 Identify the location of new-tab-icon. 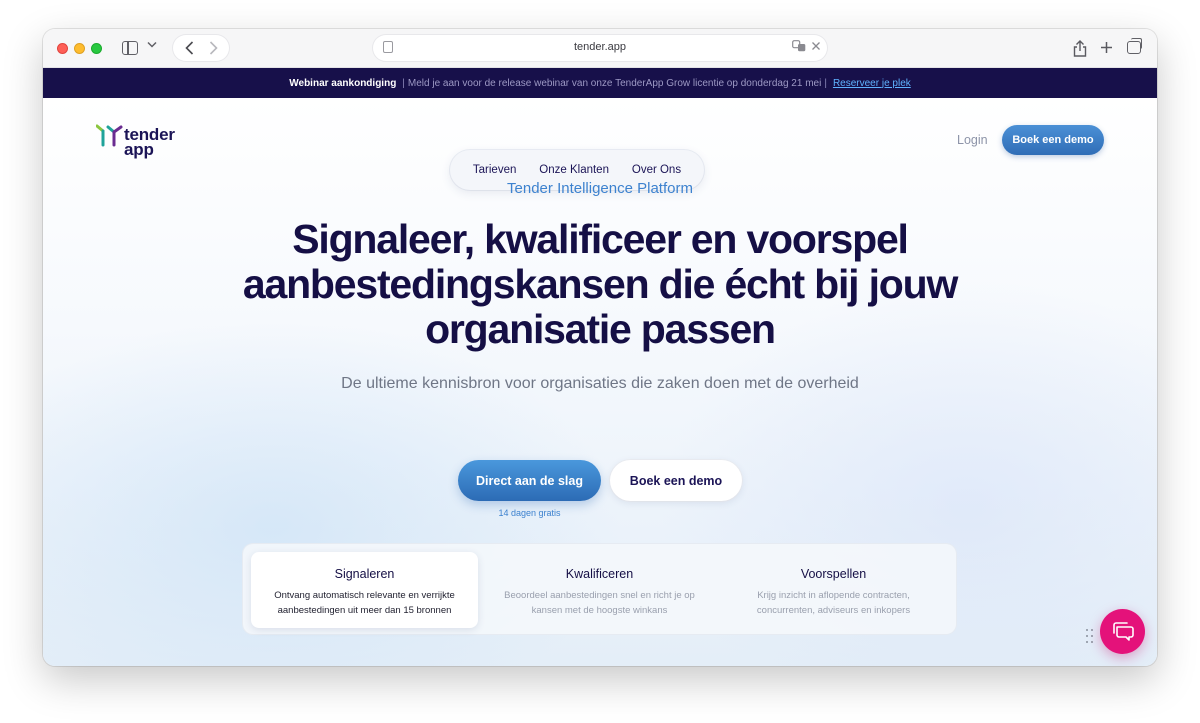
(1106, 47).